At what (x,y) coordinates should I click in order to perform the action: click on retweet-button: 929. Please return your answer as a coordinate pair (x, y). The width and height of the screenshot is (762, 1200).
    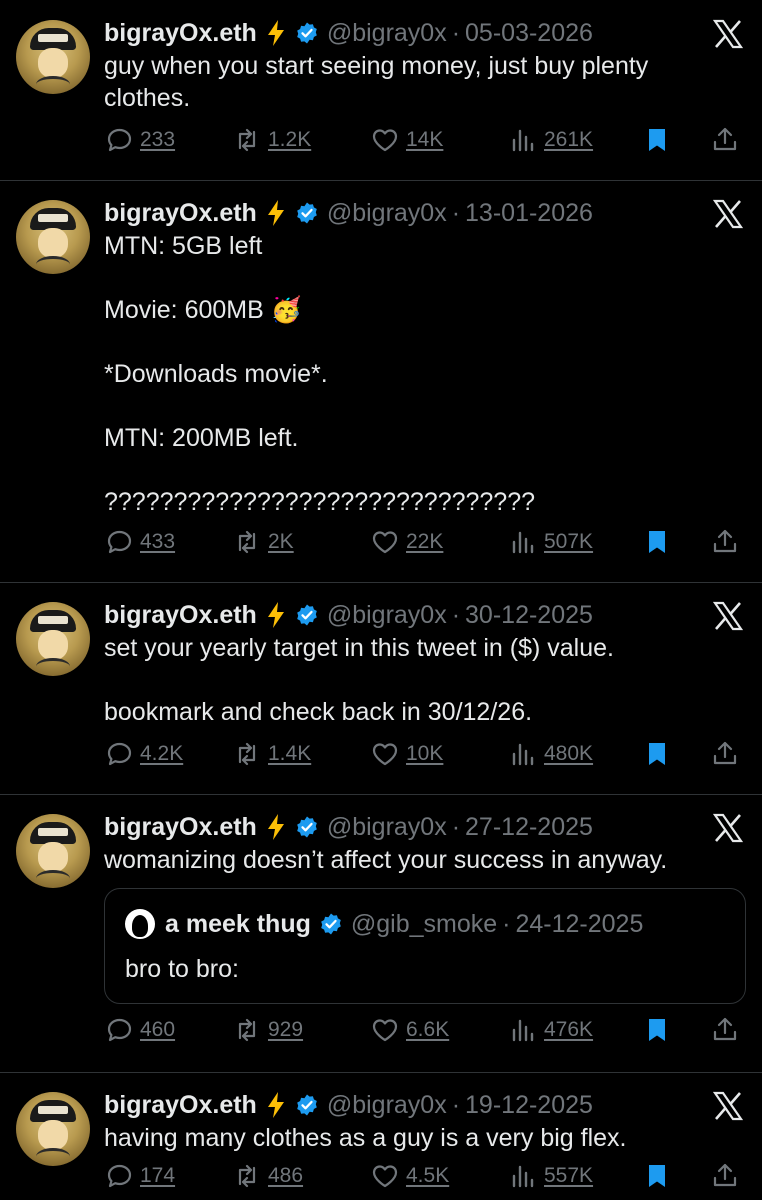
    Looking at the image, I should click on (267, 1030).